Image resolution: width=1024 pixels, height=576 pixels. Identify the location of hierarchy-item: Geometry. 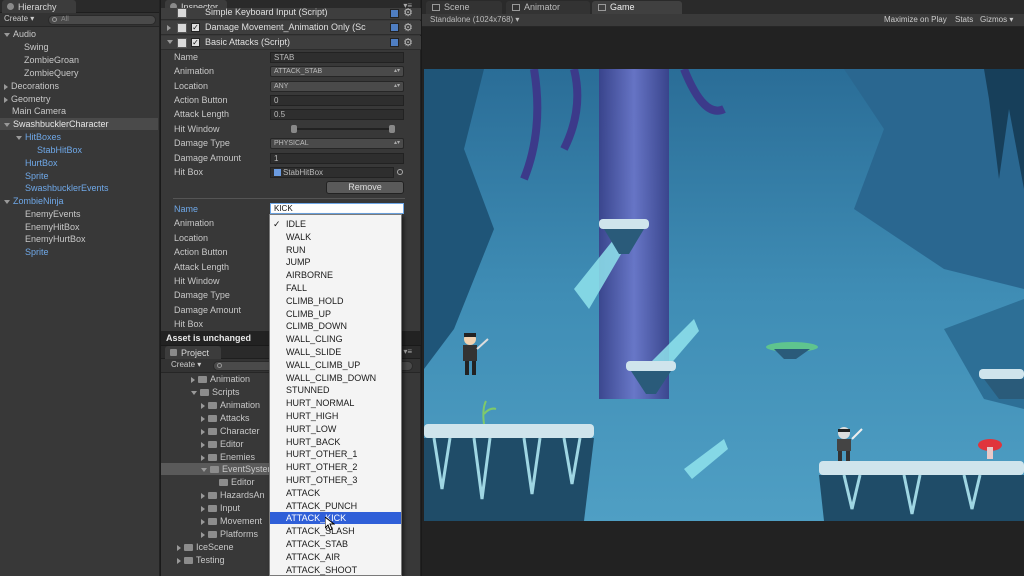
(79, 99).